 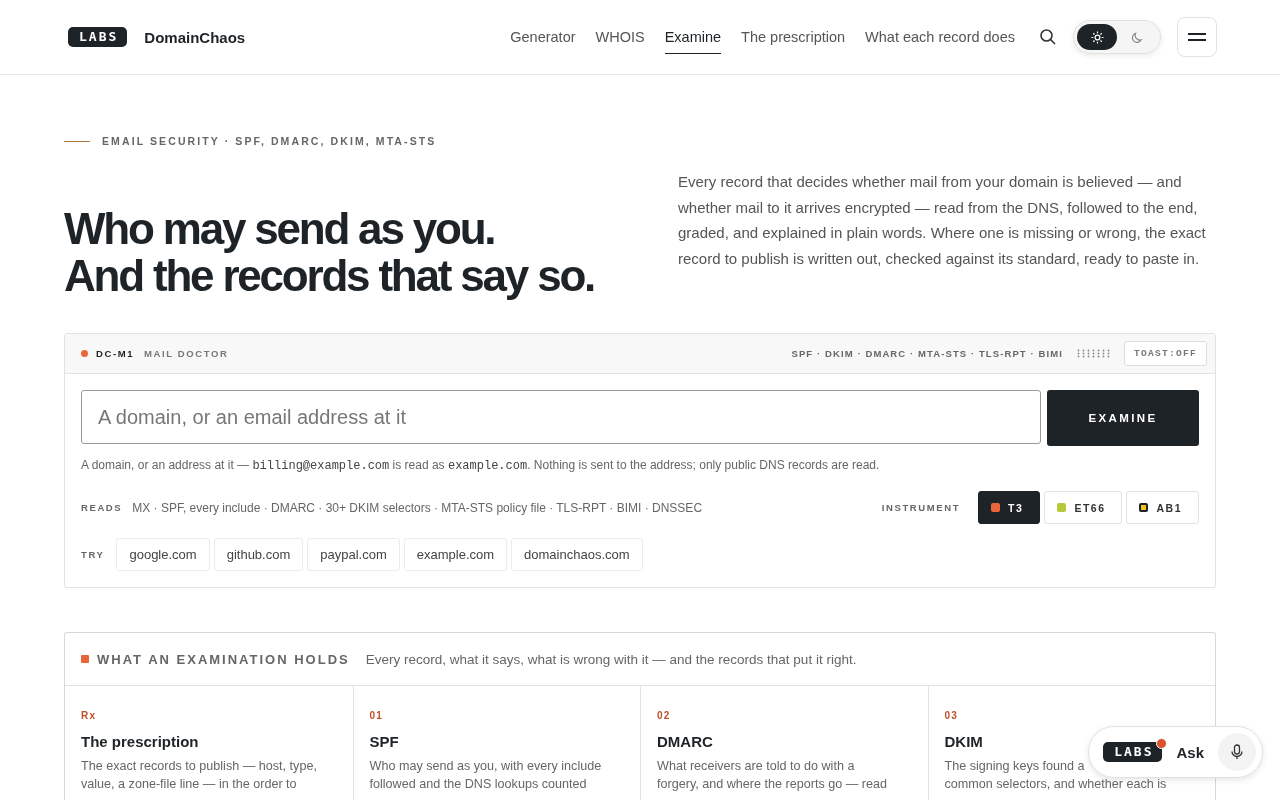 What do you see at coordinates (1048, 37) in the screenshot?
I see `search-icon` at bounding box center [1048, 37].